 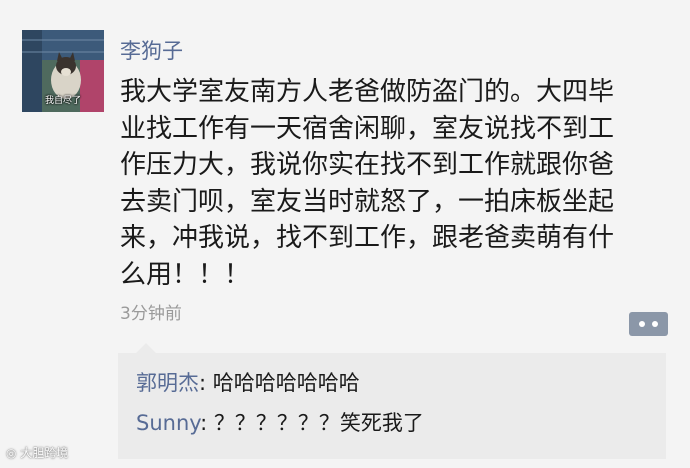 I want to click on comment-item: Sunny: ？？？？？？笑死我了, so click(x=280, y=423).